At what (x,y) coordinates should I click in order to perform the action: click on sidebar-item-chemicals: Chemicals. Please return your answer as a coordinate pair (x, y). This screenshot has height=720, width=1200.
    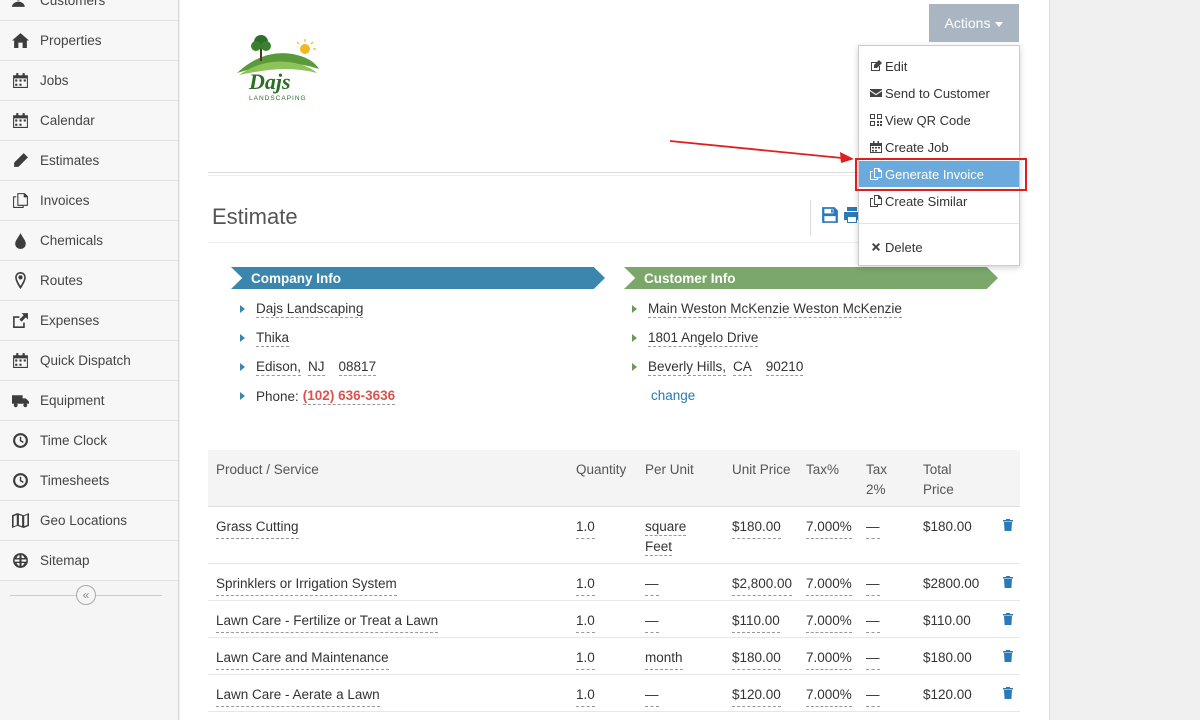
    Looking at the image, I should click on (89, 241).